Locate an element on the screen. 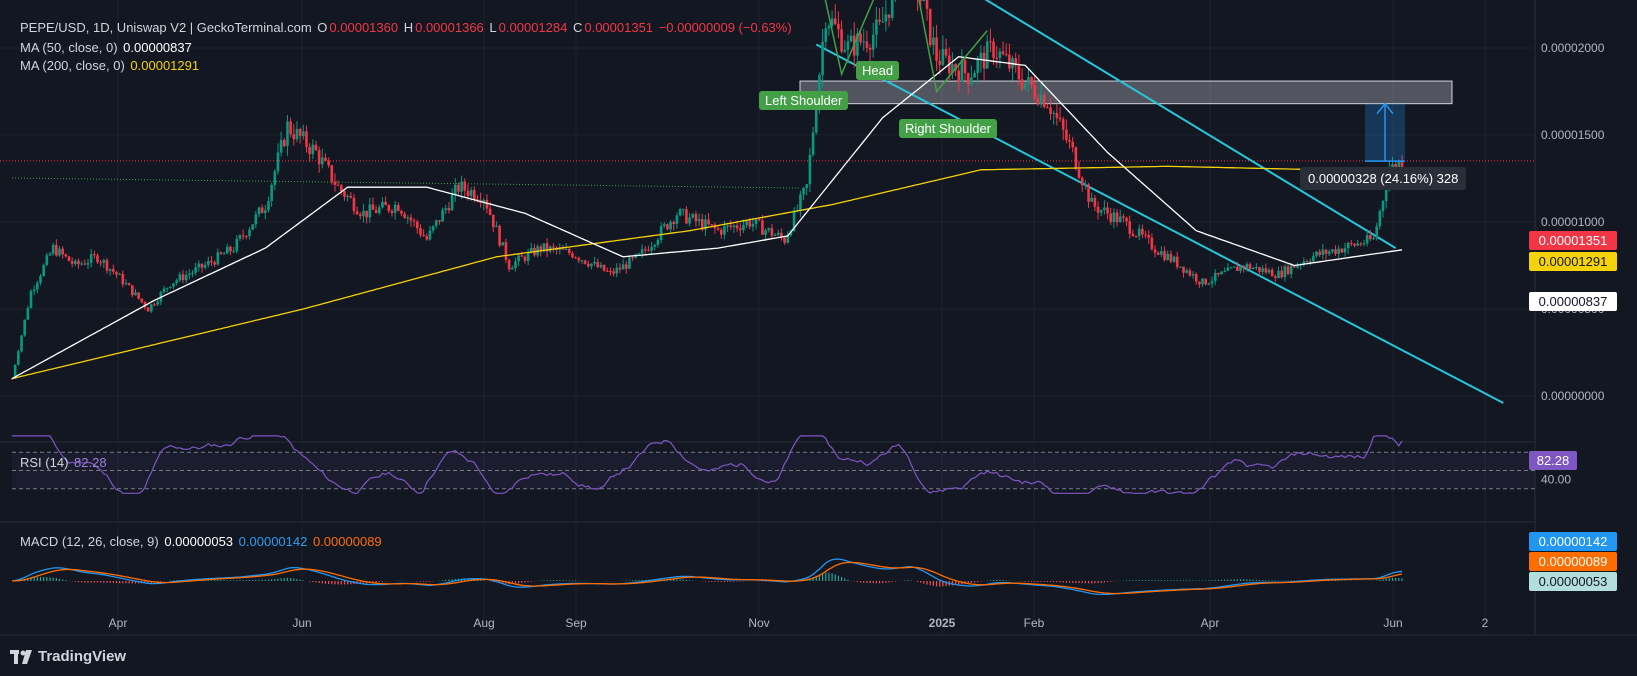 The image size is (1637, 676). ma50-label: MA (50, close, 0) is located at coordinates (69, 47).